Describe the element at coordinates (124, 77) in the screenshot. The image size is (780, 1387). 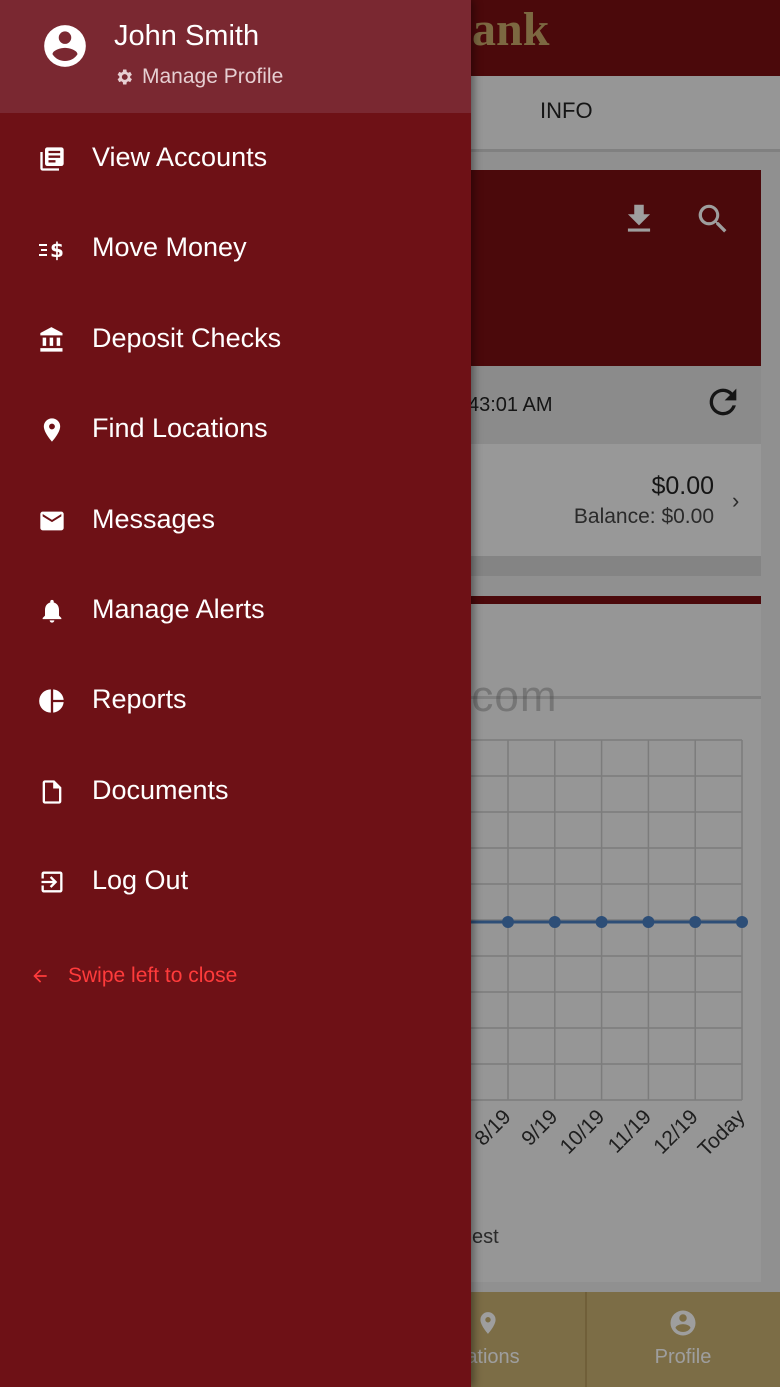
I see `gear-icon` at that location.